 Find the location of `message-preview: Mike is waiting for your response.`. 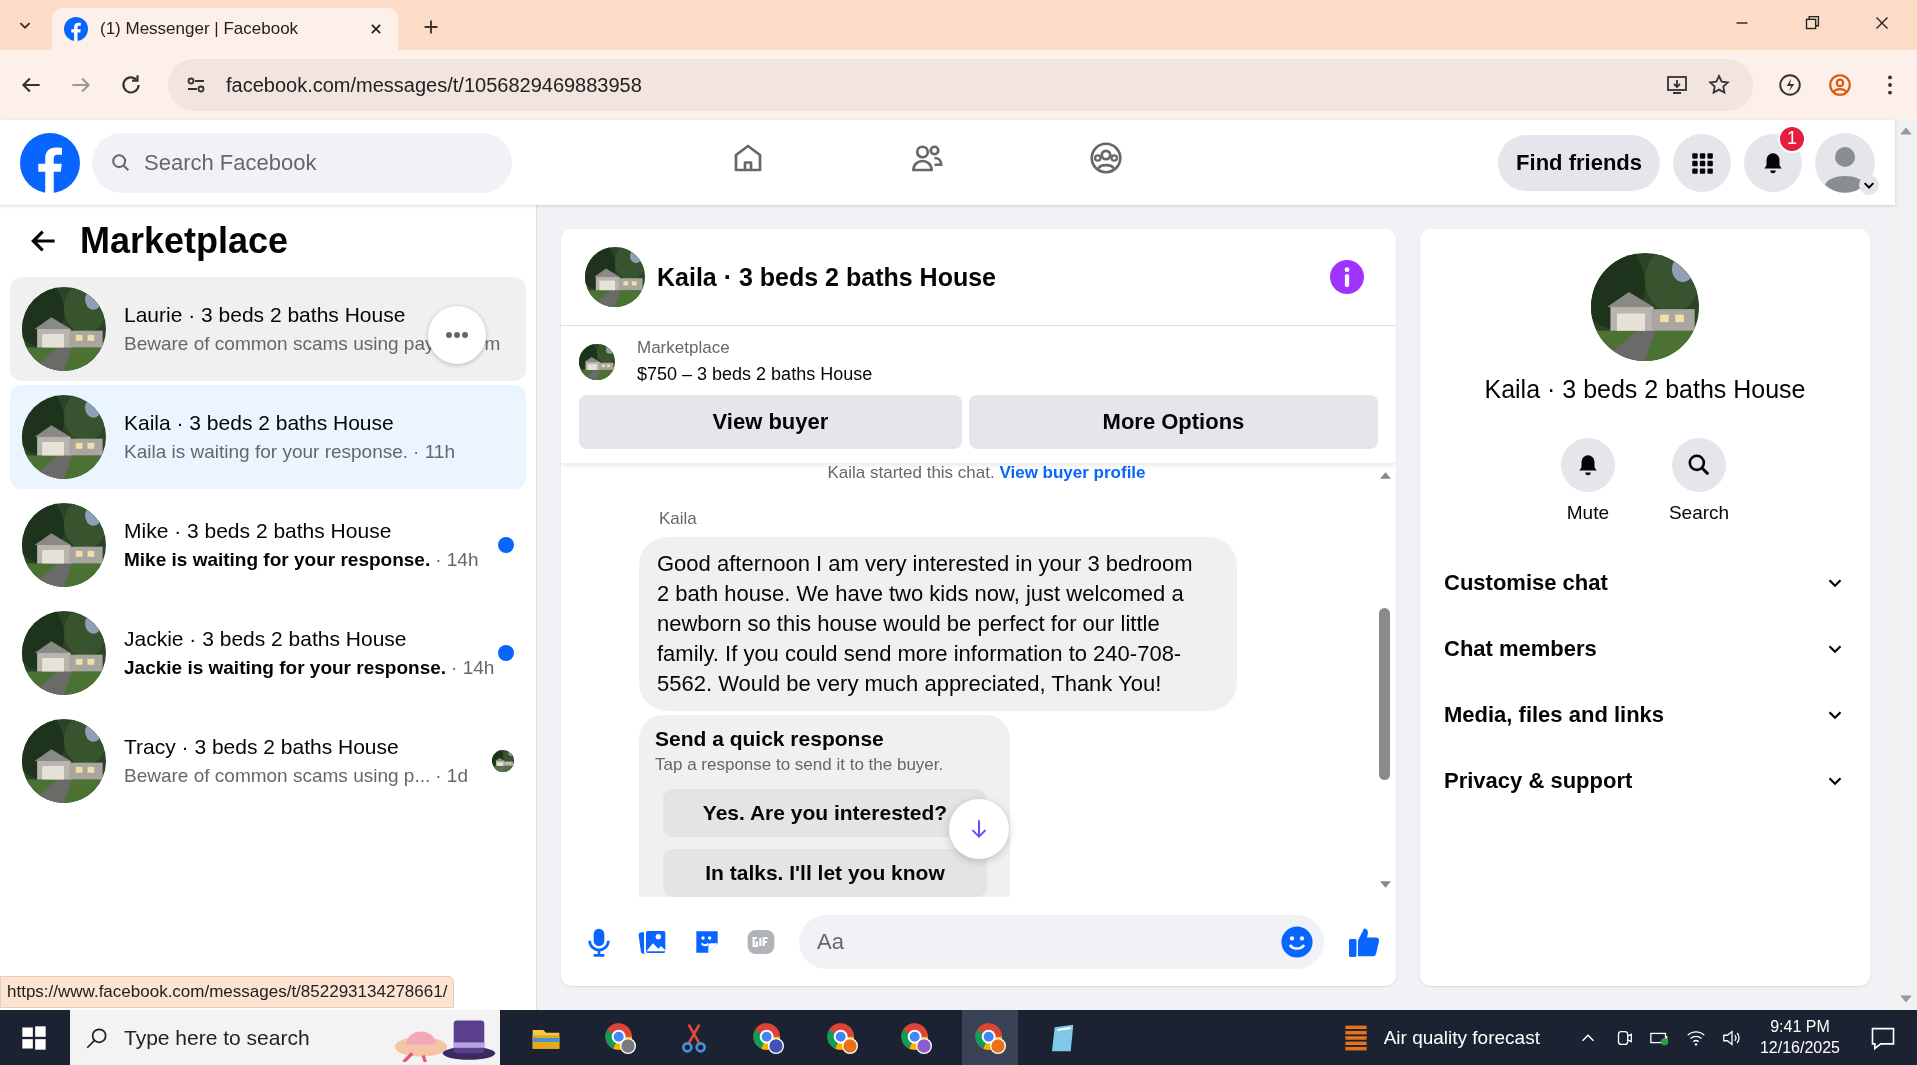

message-preview: Mike is waiting for your response. is located at coordinates (277, 560).